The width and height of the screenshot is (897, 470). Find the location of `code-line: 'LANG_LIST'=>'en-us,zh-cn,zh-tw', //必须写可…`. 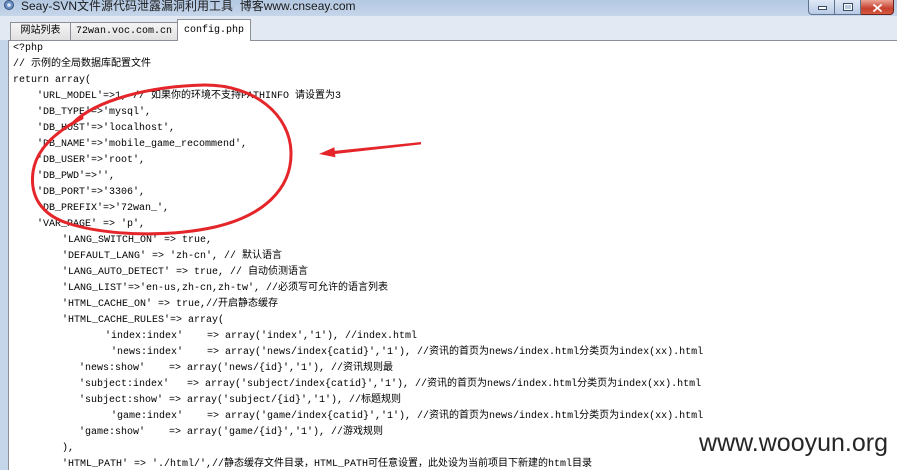

code-line: 'LANG_LIST'=>'en-us,zh-cn,zh-tw', //必须写可… is located at coordinates (225, 288).